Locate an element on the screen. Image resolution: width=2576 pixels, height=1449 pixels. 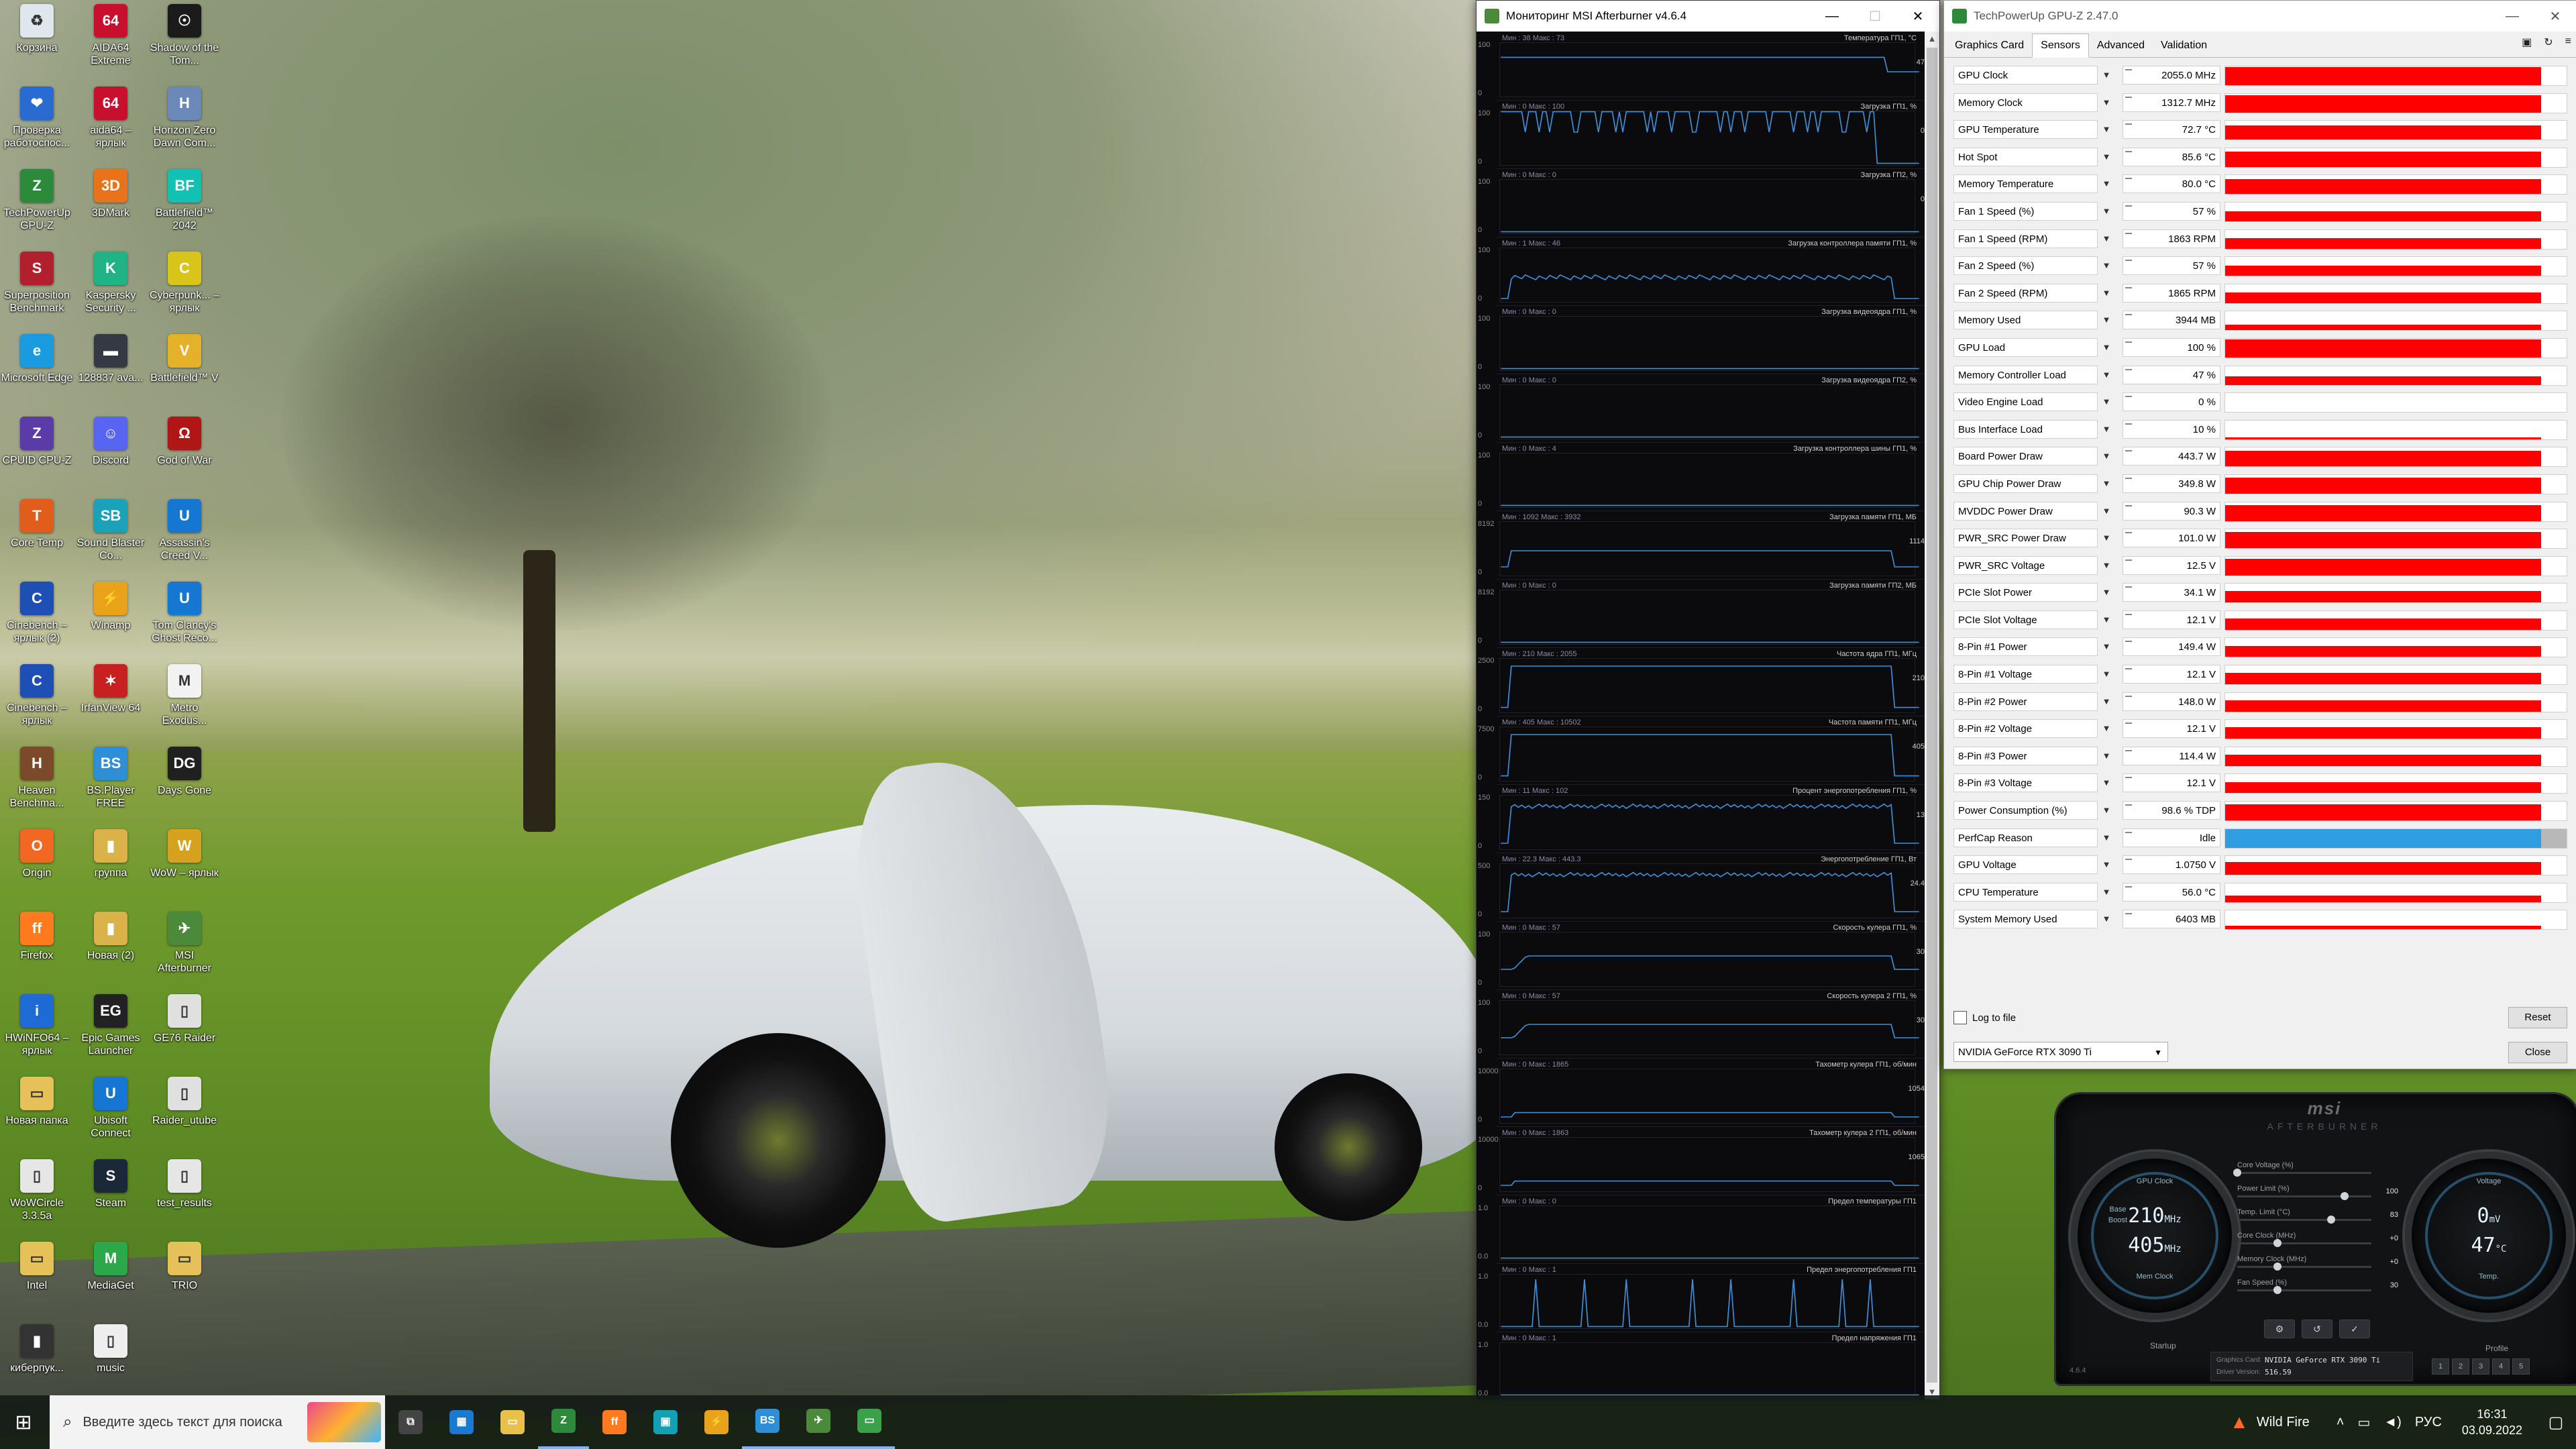
scrollbar-thumb is located at coordinates (1932, 715).